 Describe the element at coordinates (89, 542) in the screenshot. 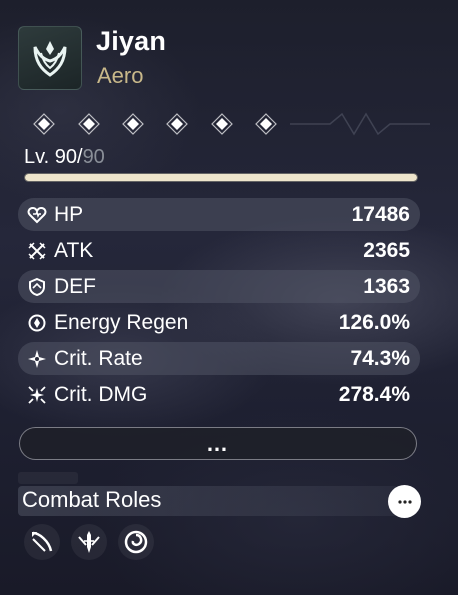

I see `role-blade-icon` at that location.